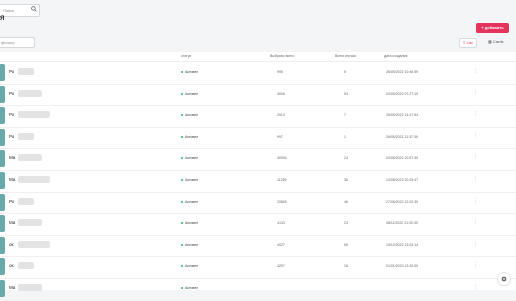  What do you see at coordinates (281, 266) in the screenshot?
I see `row-size: 4207` at bounding box center [281, 266].